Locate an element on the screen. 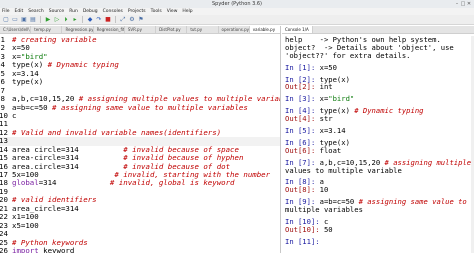 This screenshot has width=474, height=253. menu-item-debug: Debug is located at coordinates (90, 11).